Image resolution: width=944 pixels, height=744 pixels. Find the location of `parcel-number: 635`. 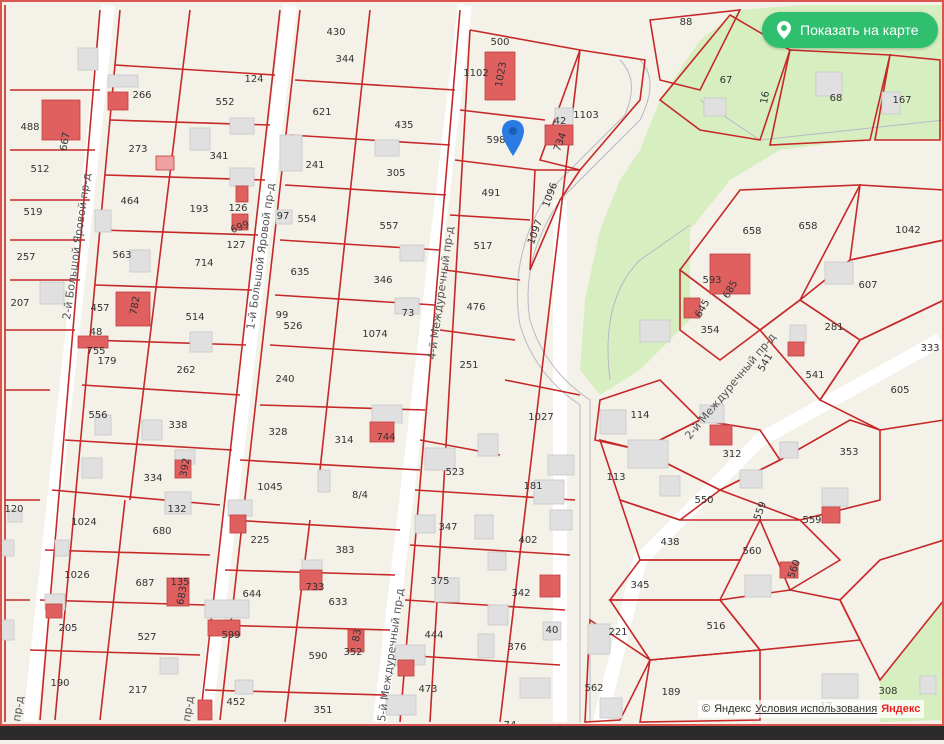

parcel-number: 635 is located at coordinates (299, 272).